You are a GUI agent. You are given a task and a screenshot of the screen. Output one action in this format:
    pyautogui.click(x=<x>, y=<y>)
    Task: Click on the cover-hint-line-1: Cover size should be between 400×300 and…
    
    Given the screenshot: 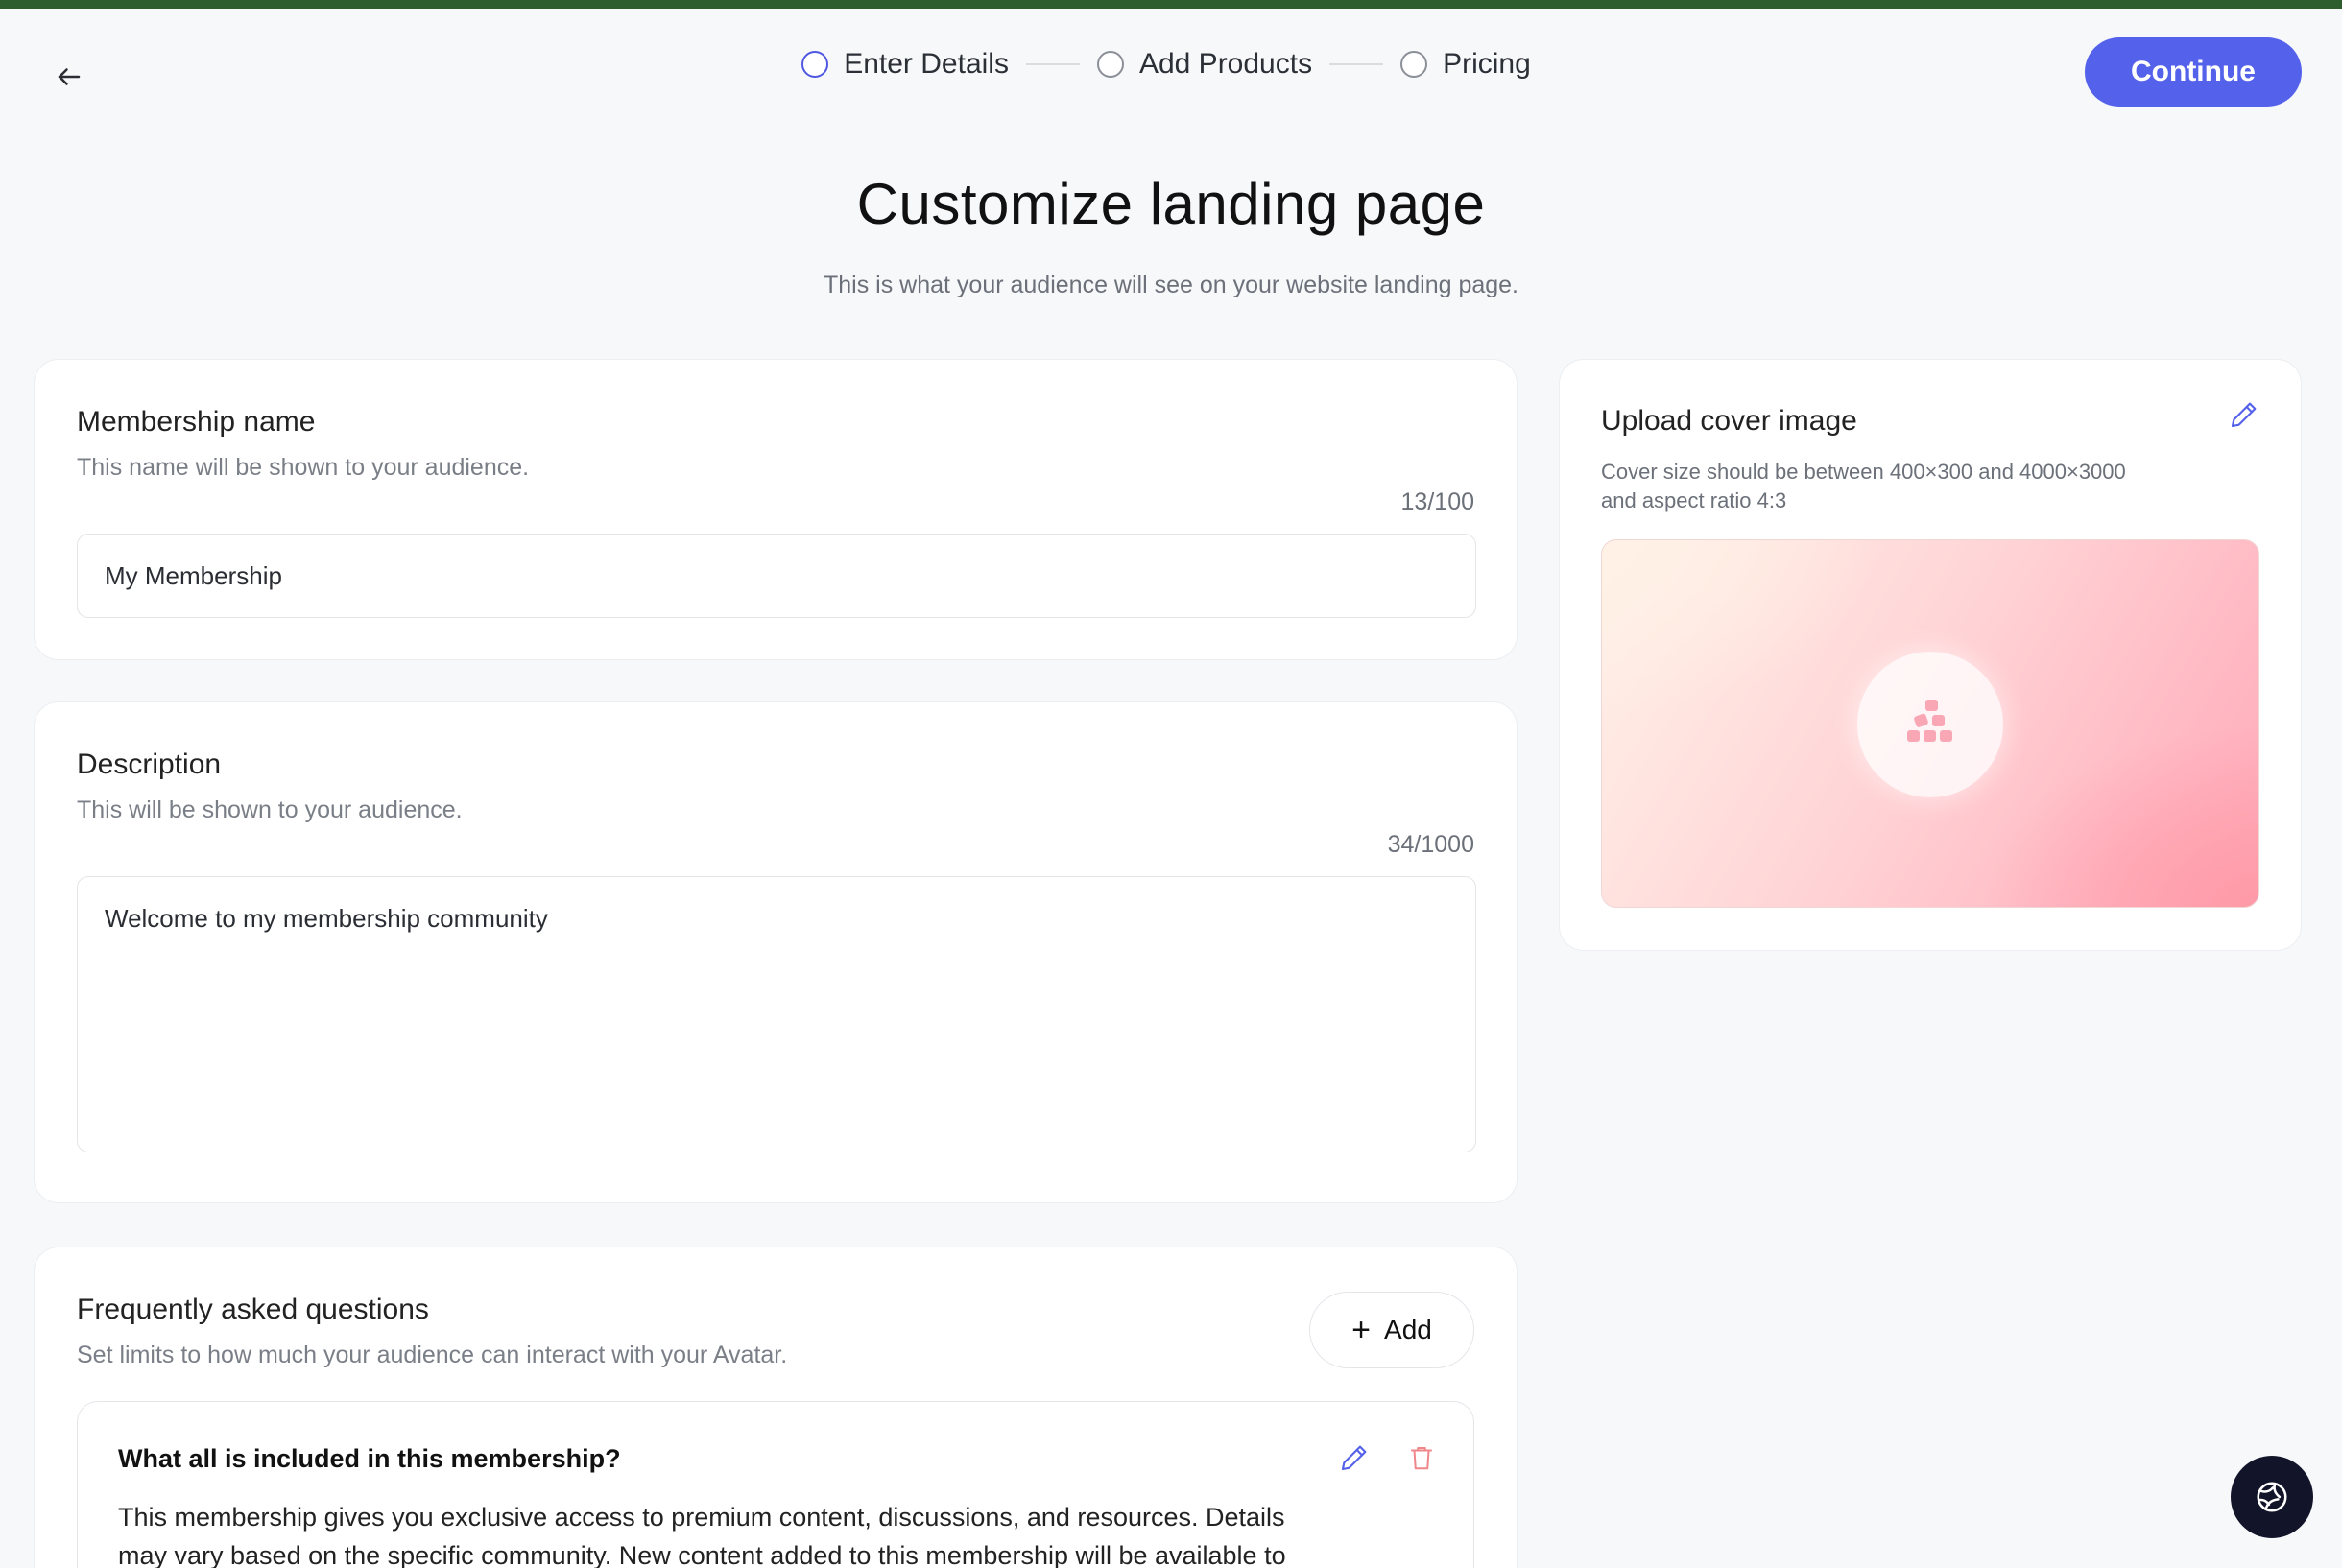 What is the action you would take?
    pyautogui.click(x=1863, y=472)
    